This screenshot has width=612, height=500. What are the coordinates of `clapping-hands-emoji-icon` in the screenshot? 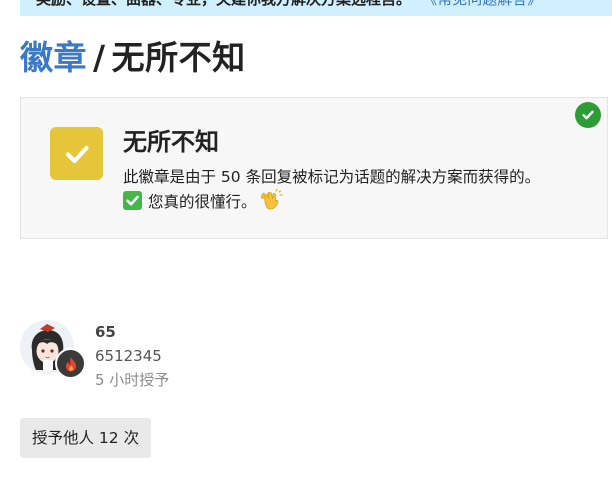 It's located at (271, 203).